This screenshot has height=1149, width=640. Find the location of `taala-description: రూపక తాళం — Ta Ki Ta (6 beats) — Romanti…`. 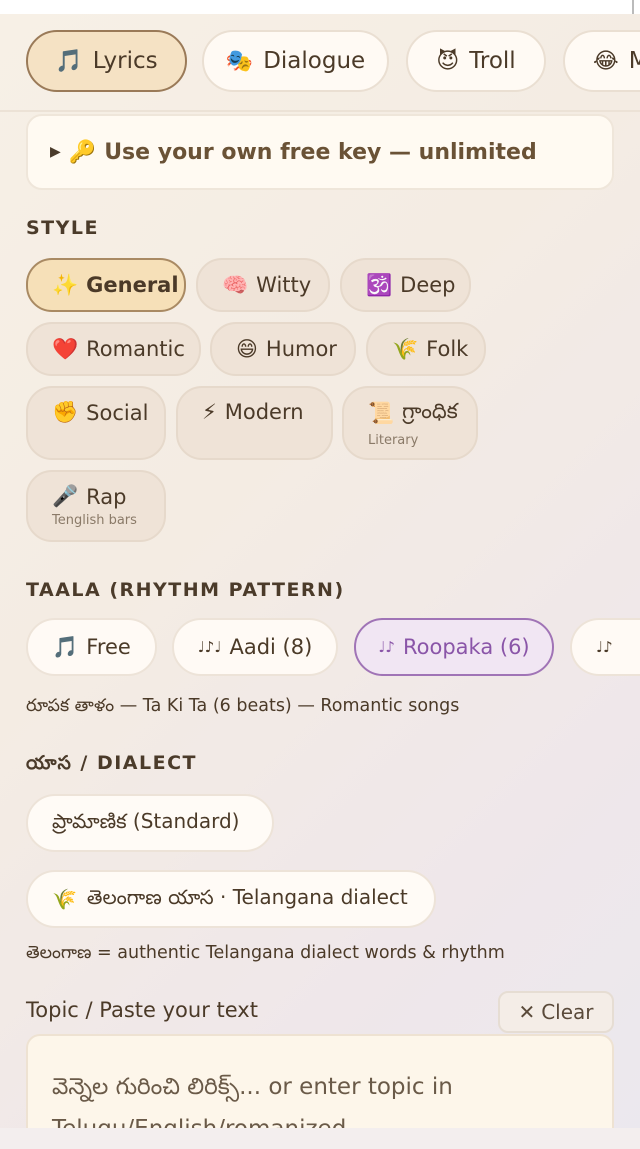

taala-description: రూపక తాళం — Ta Ki Ta (6 beats) — Romanti… is located at coordinates (243, 706).